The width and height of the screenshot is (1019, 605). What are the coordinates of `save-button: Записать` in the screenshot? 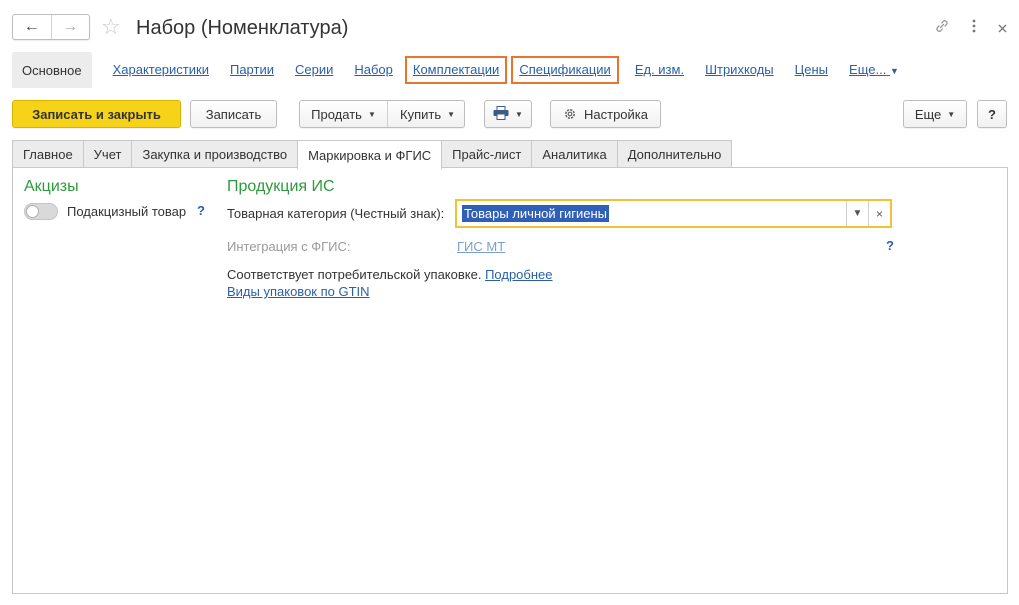 It's located at (233, 114).